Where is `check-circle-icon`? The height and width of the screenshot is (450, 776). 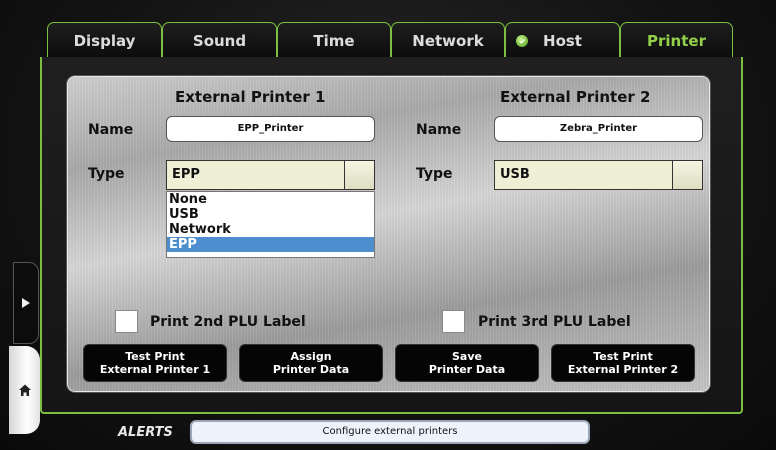
check-circle-icon is located at coordinates (522, 41).